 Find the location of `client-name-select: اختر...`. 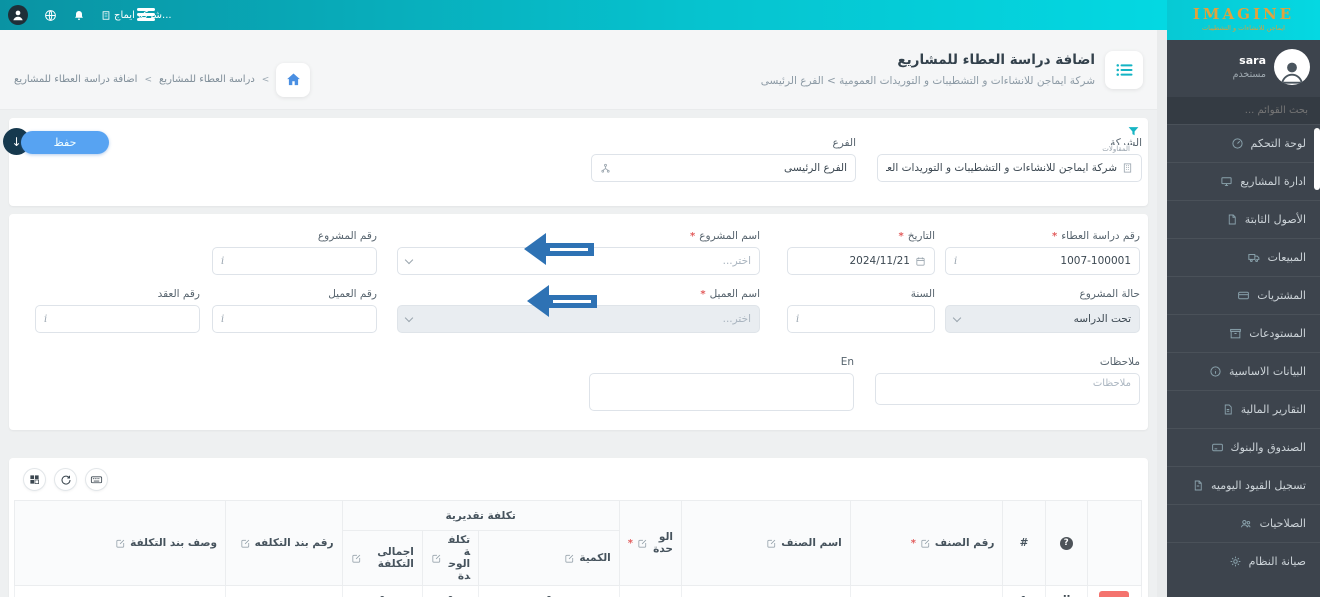

client-name-select: اختر... is located at coordinates (578, 319).